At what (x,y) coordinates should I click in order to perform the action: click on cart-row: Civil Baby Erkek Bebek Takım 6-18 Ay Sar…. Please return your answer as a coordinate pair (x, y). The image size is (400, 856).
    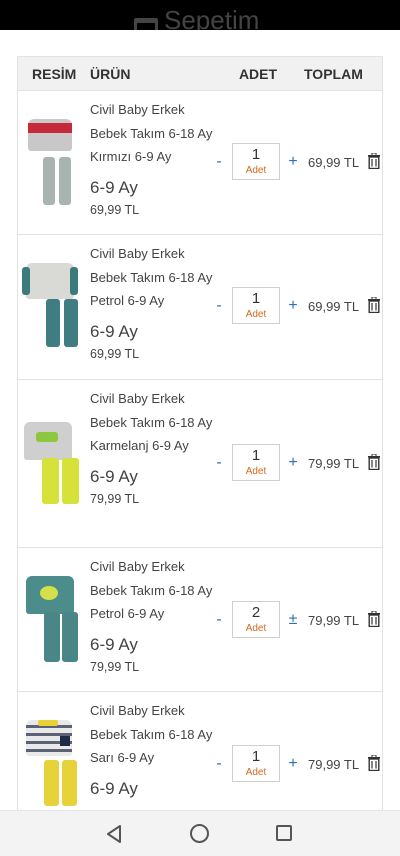
    Looking at the image, I should click on (200, 757).